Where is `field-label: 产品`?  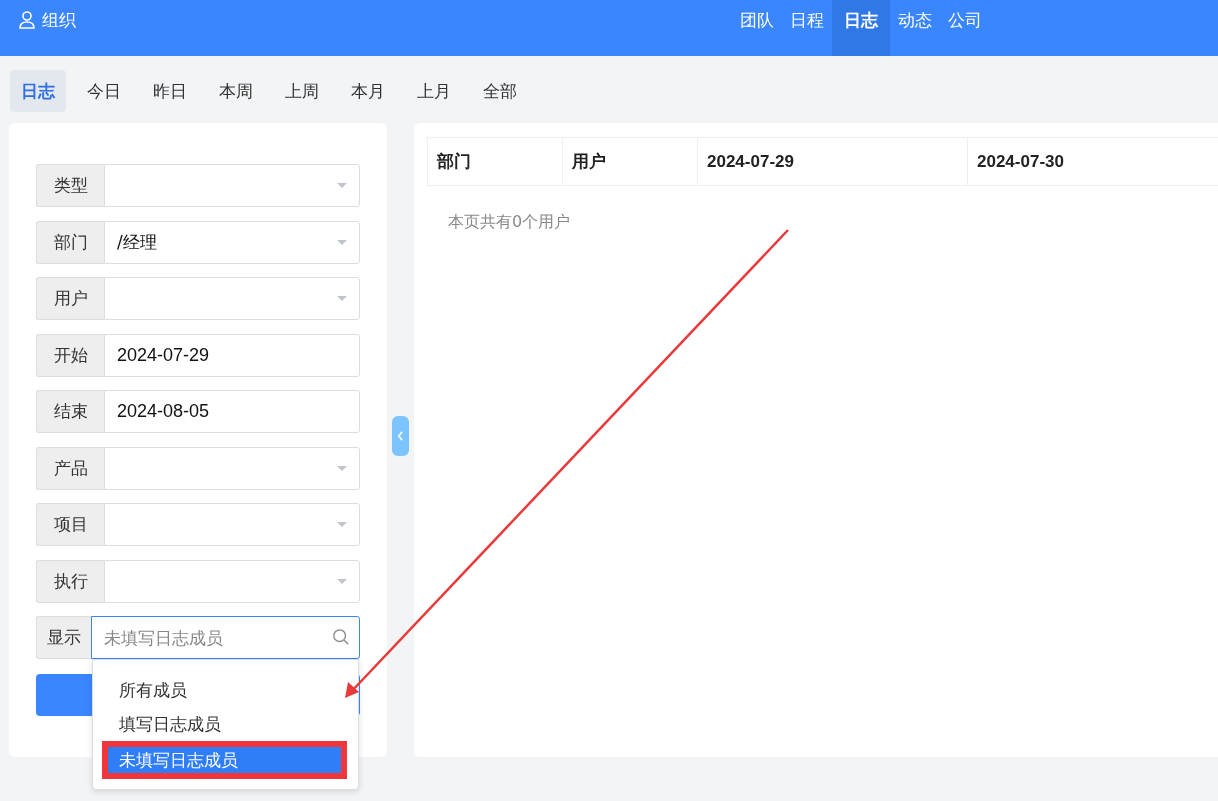 field-label: 产品 is located at coordinates (70, 468).